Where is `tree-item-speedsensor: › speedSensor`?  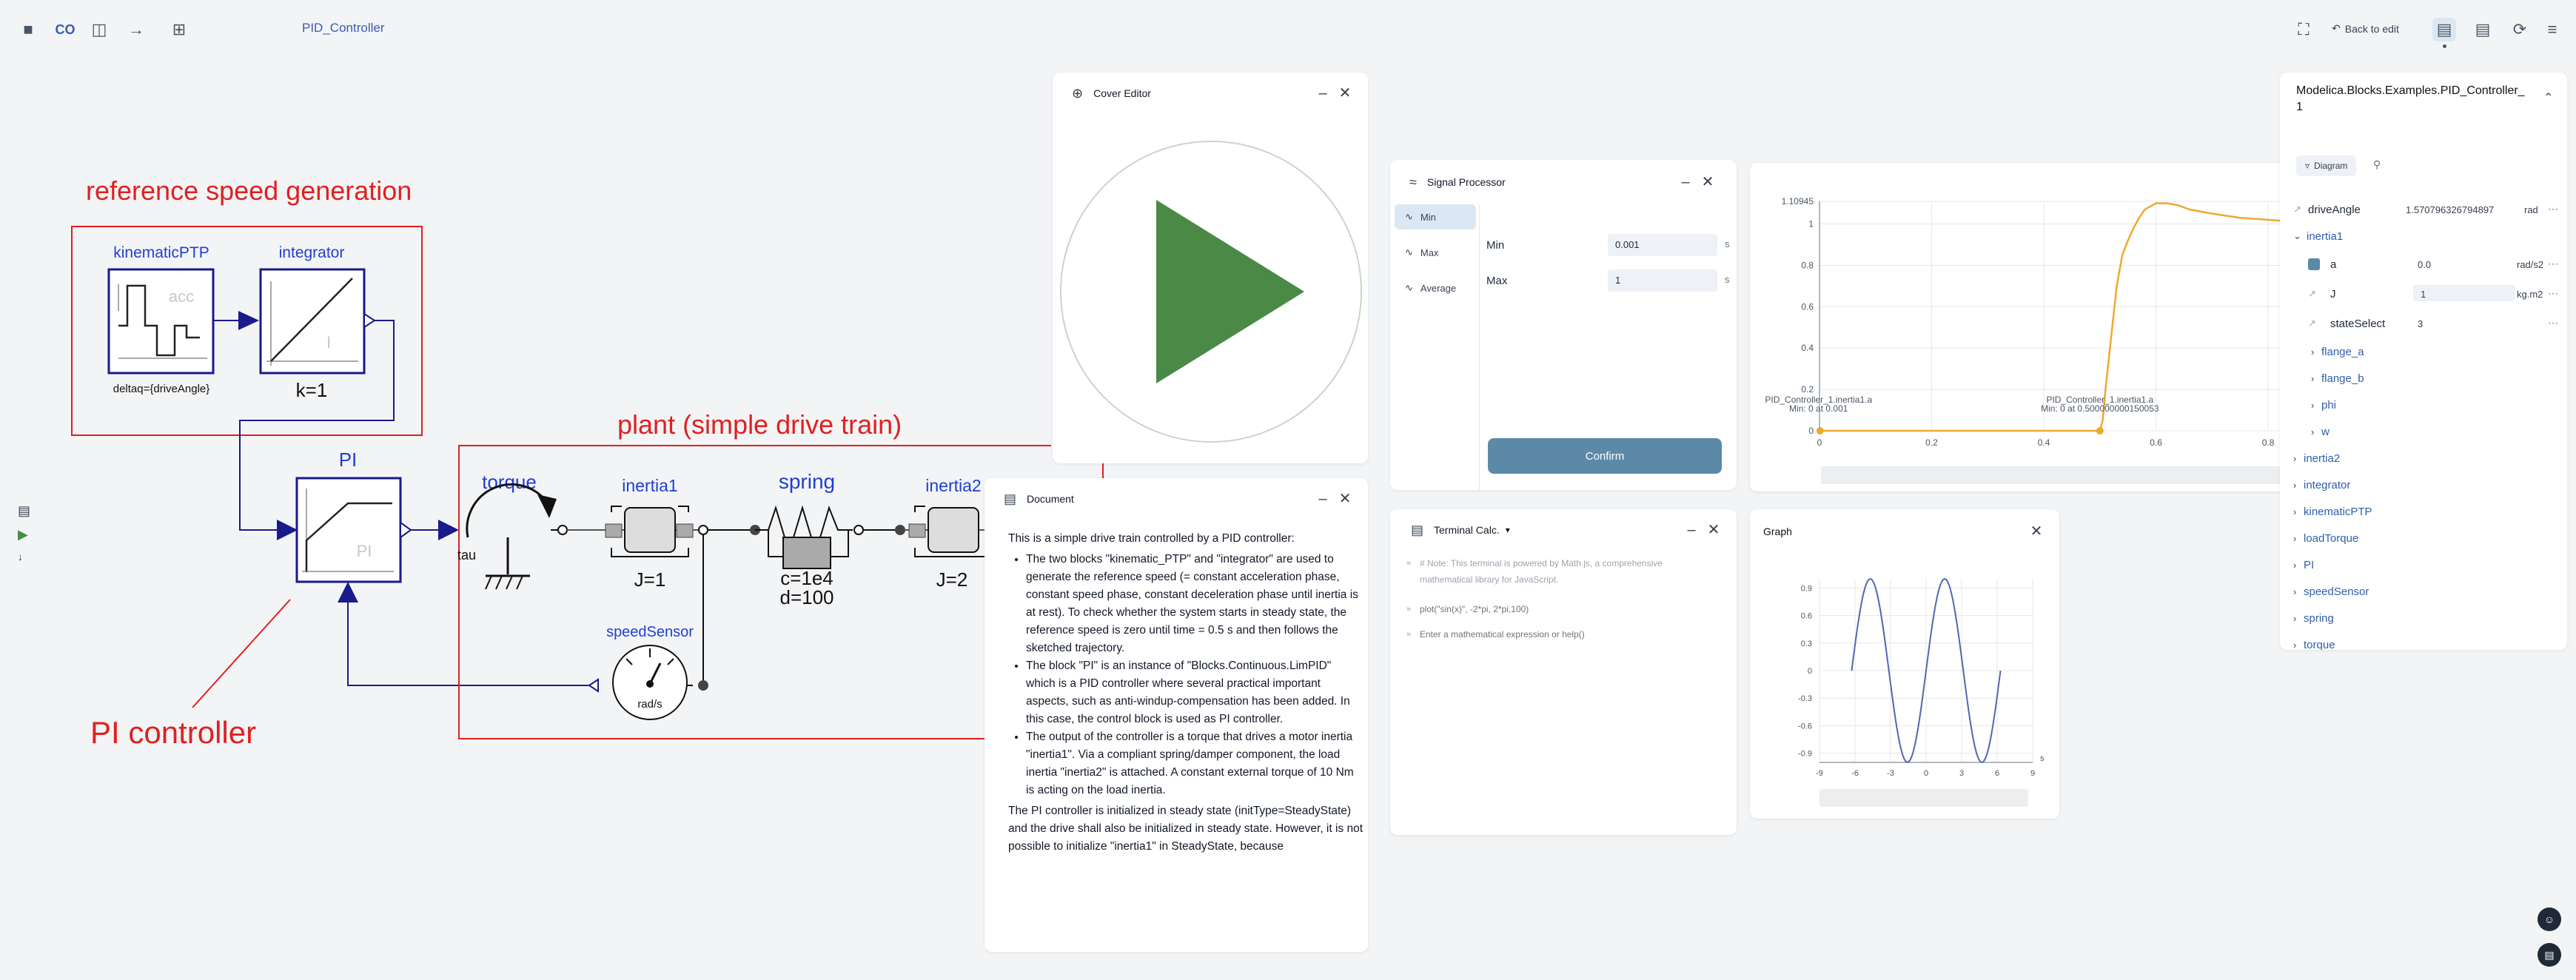 tree-item-speedsensor: › speedSensor is located at coordinates (2331, 591).